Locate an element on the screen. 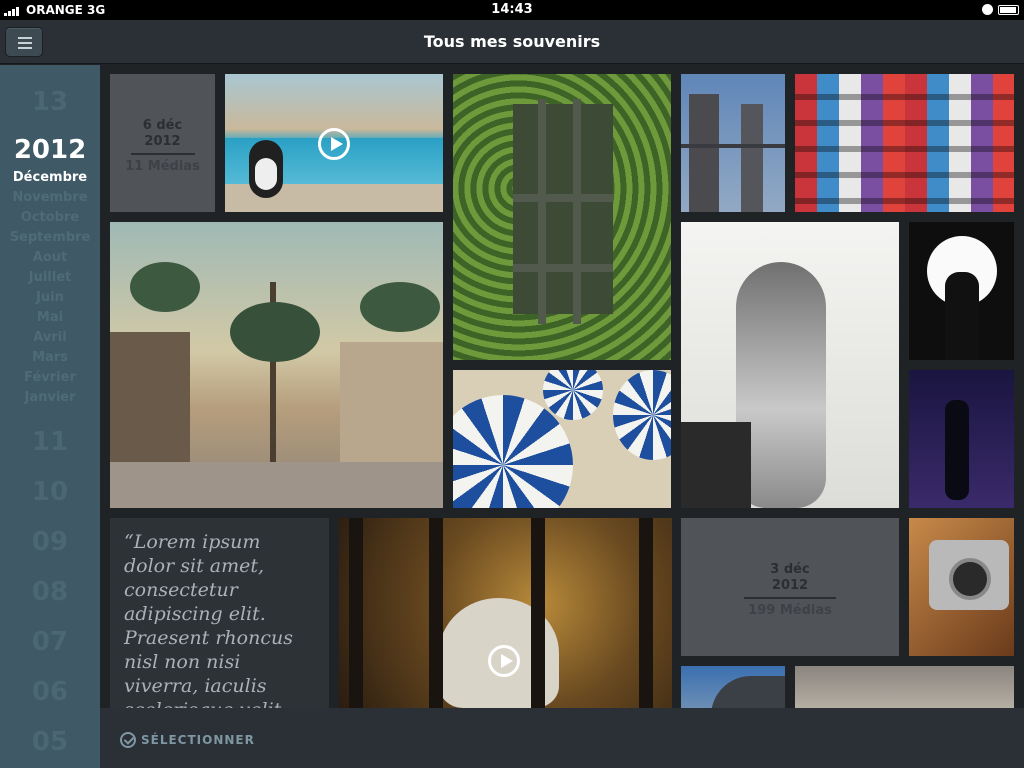  group-media-count: 199 Médias is located at coordinates (790, 610).